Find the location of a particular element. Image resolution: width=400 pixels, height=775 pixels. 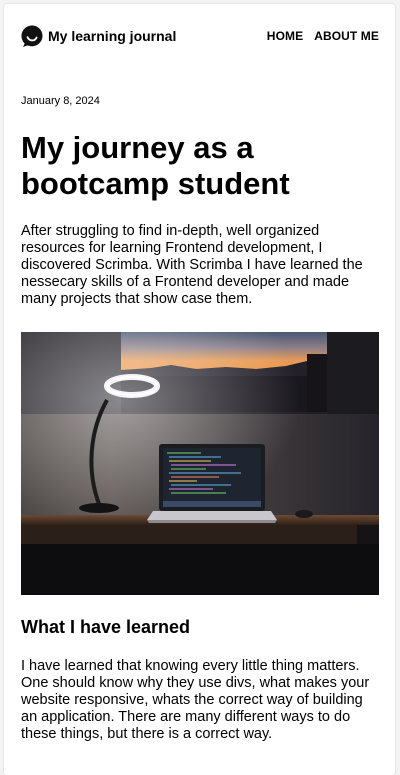

post-date: January 8, 2024 is located at coordinates (60, 101).